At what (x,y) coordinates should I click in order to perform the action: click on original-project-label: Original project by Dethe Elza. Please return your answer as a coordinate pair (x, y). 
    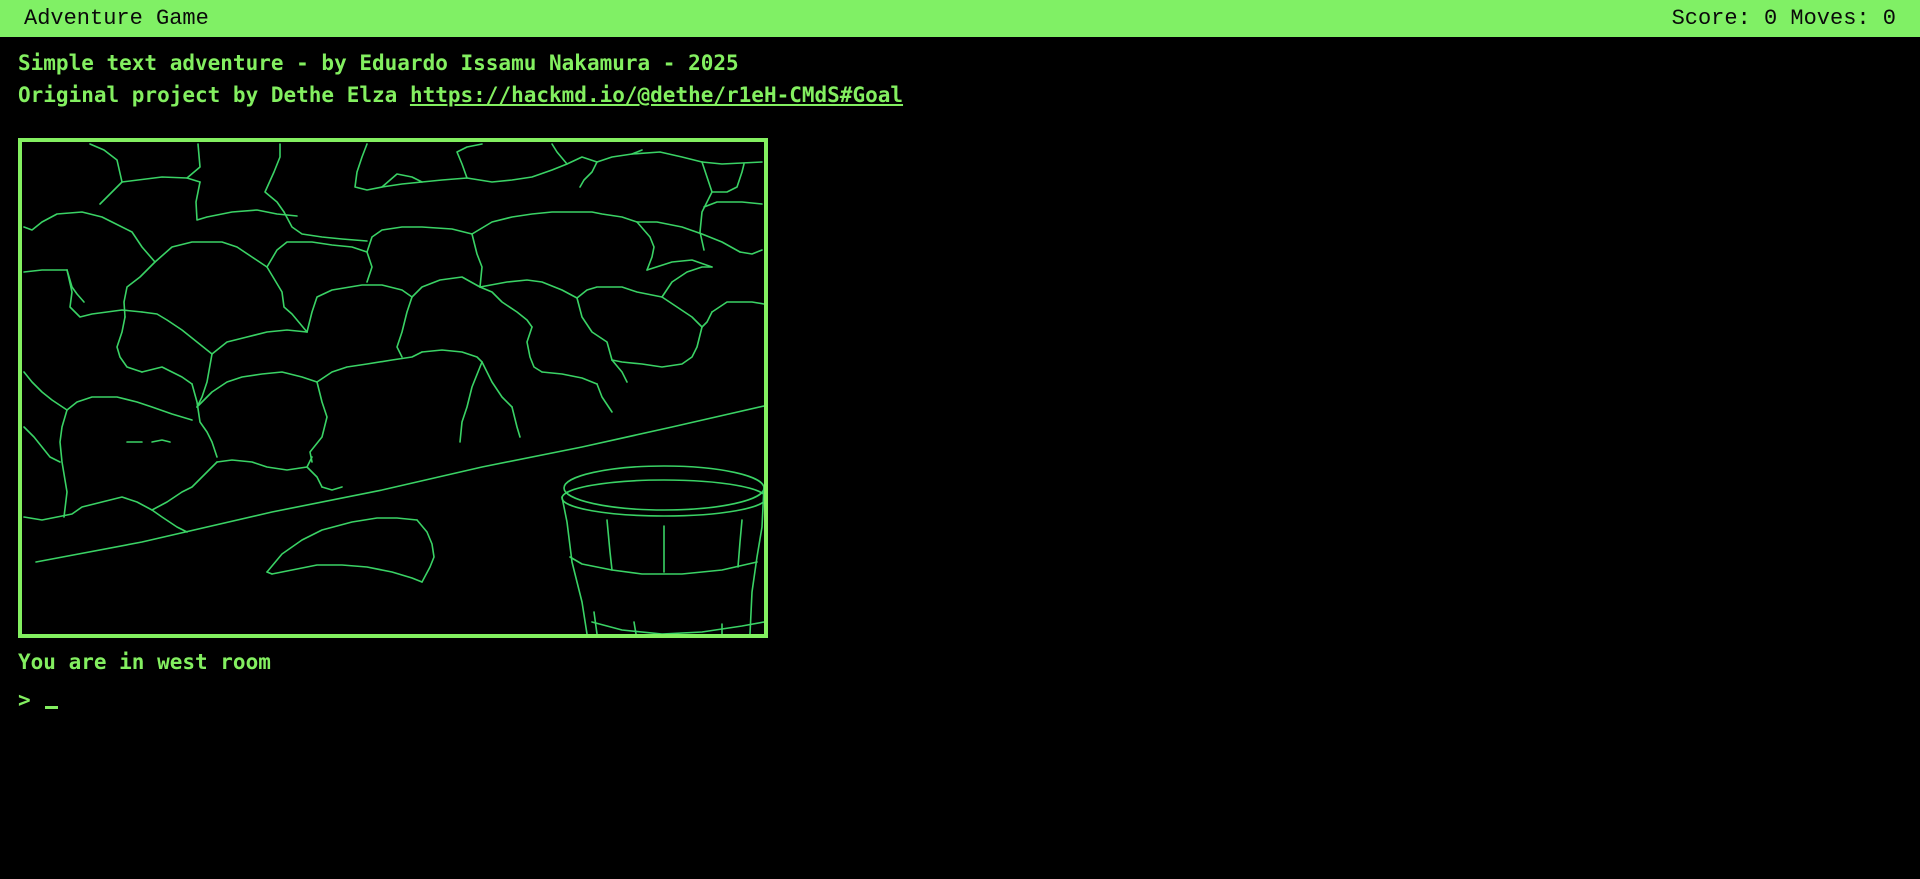
    Looking at the image, I should click on (214, 95).